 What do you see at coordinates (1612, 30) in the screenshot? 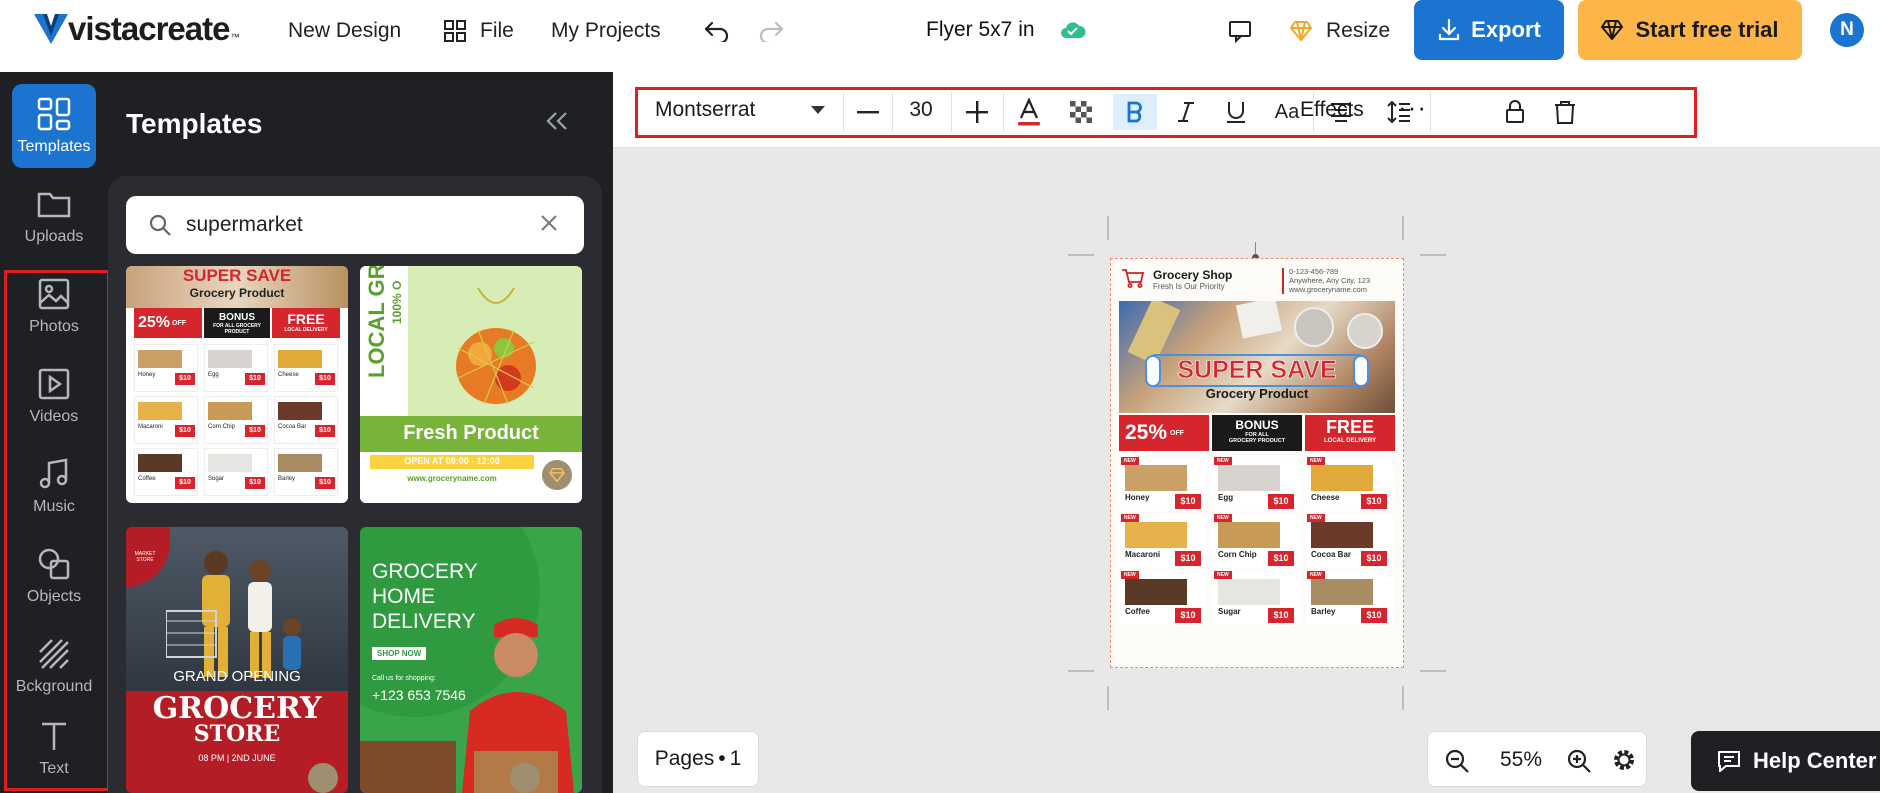
I see `diamond-icon` at bounding box center [1612, 30].